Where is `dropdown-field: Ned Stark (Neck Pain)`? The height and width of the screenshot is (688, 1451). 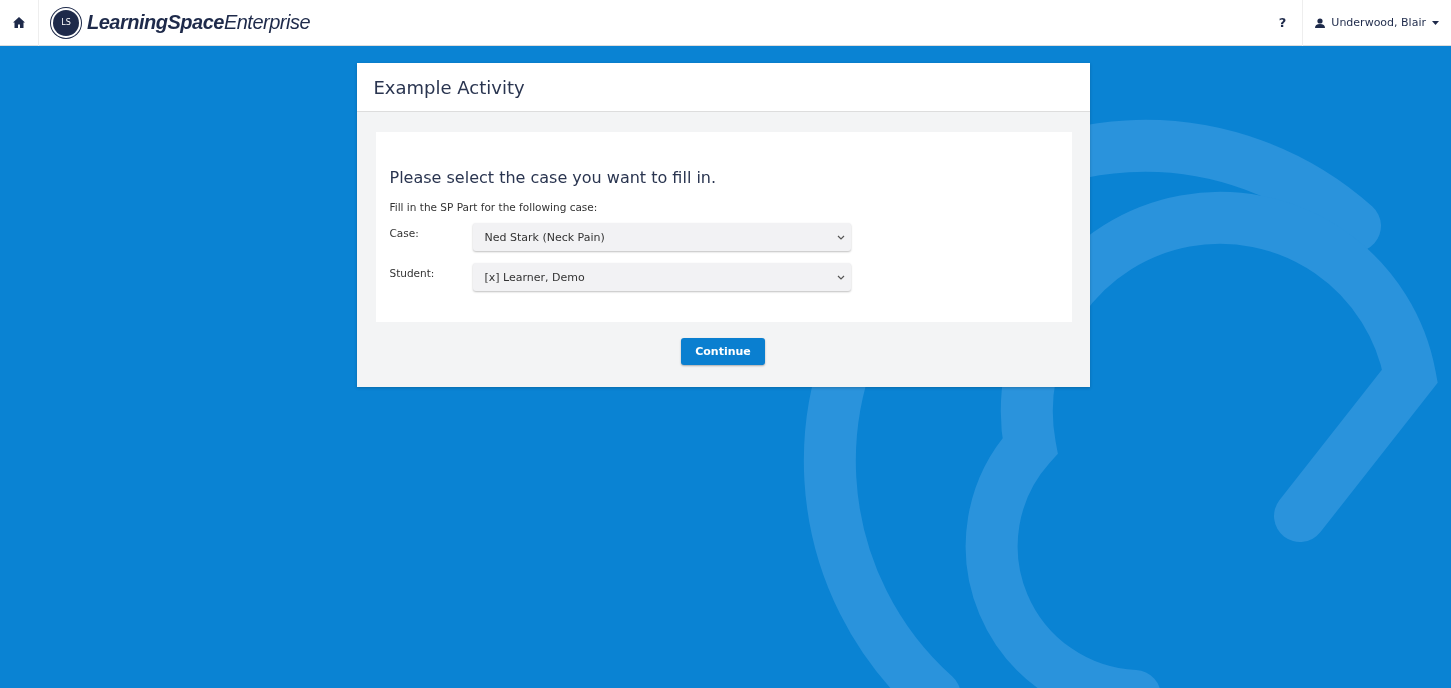
dropdown-field: Ned Stark (Neck Pain) is located at coordinates (661, 237).